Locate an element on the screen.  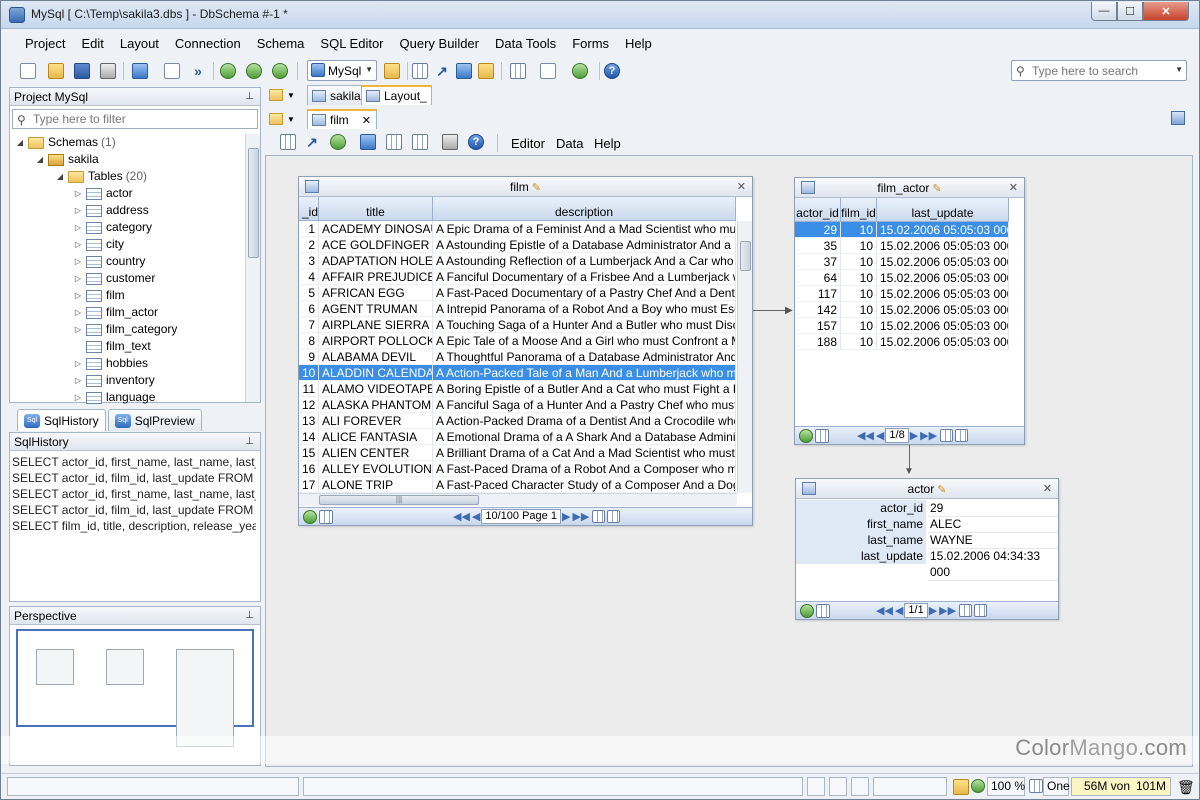
layout-menu-button: ▼ is located at coordinates (282, 95).